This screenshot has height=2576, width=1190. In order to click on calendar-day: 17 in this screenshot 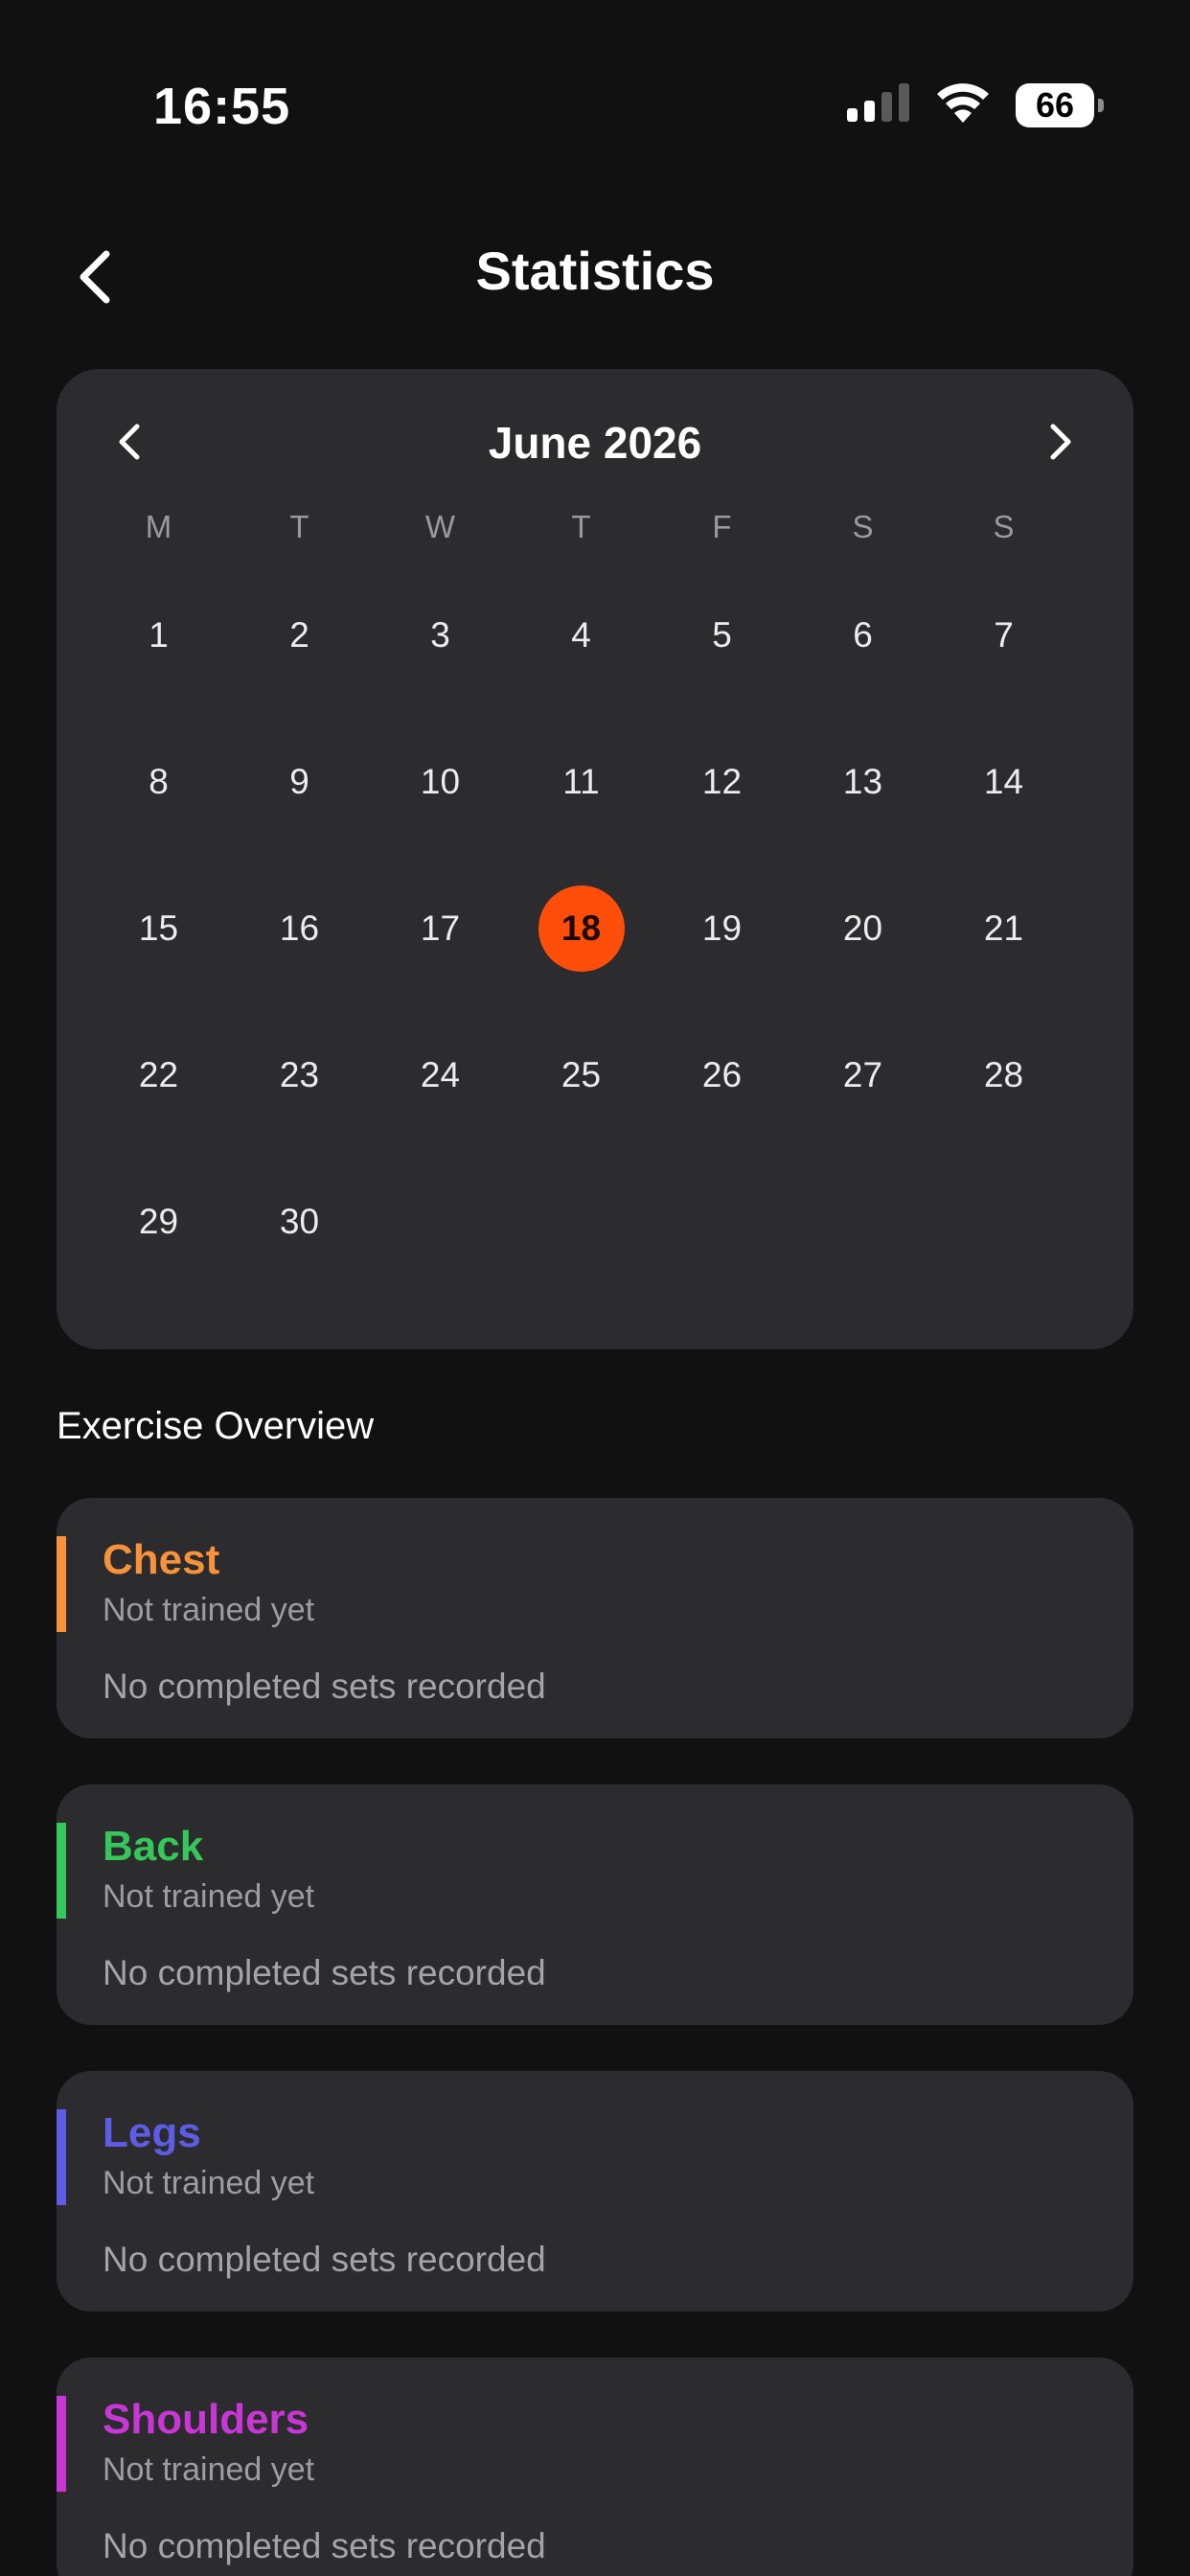, I will do `click(441, 929)`.